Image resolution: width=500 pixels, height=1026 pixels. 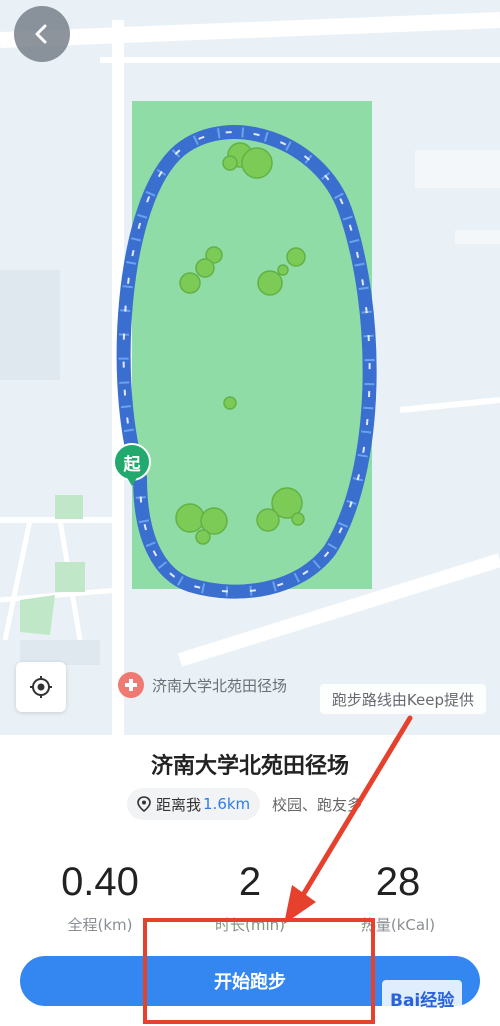 What do you see at coordinates (100, 882) in the screenshot?
I see `stat-value: 0.40` at bounding box center [100, 882].